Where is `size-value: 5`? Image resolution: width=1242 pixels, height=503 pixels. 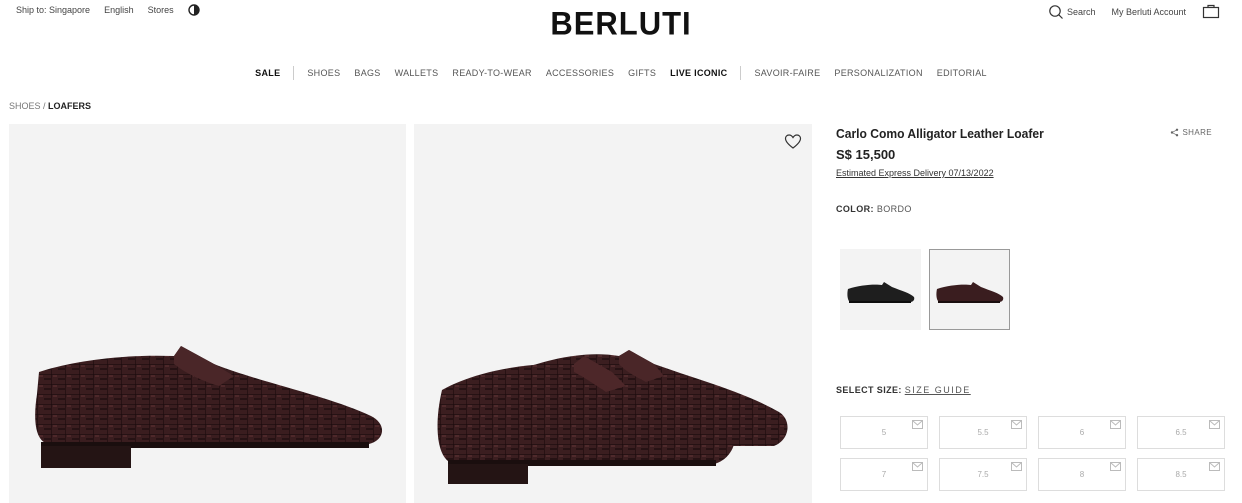
size-value: 5 is located at coordinates (884, 432).